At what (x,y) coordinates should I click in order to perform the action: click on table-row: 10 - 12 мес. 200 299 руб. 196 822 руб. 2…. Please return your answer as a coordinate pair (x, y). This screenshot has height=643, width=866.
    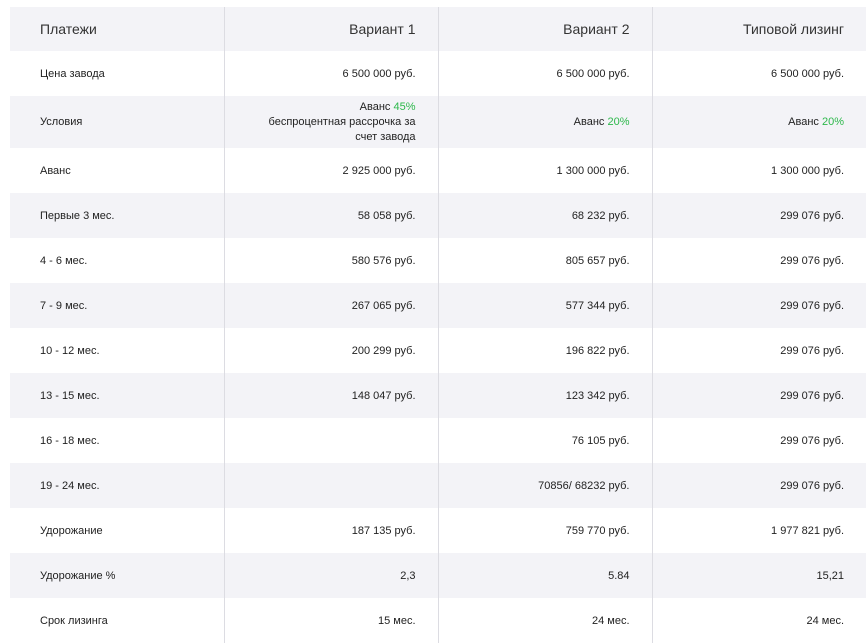
    Looking at the image, I should click on (438, 350).